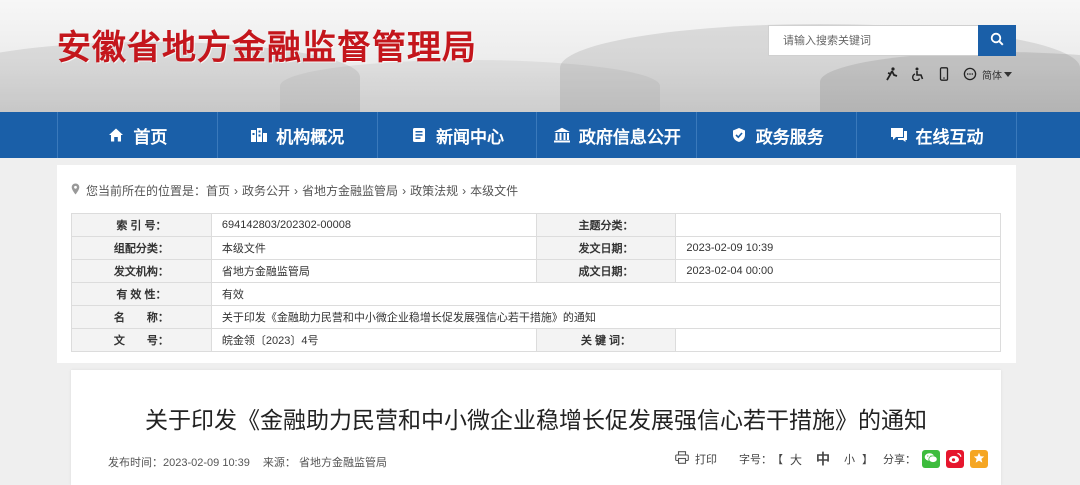 This screenshot has width=1080, height=485. What do you see at coordinates (838, 271) in the screenshot?
I see `meta-value: 2023-02-04 00:00` at bounding box center [838, 271].